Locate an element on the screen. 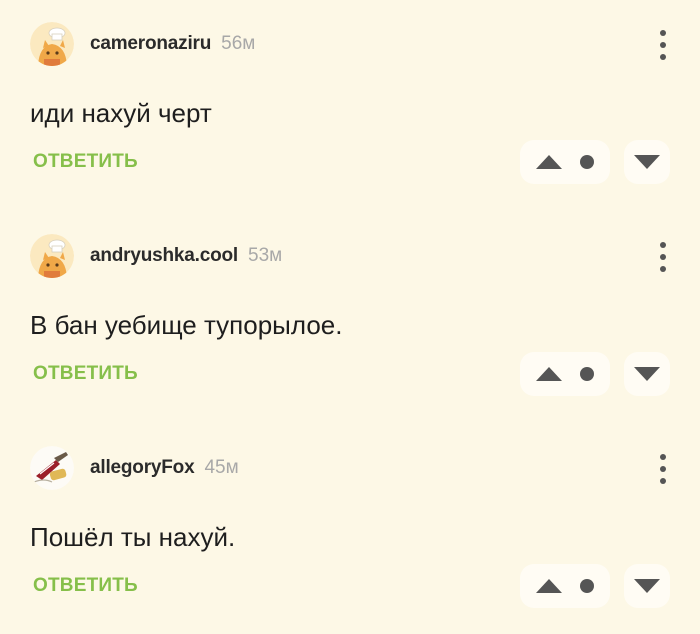  guitar-avatar is located at coordinates (52, 468).